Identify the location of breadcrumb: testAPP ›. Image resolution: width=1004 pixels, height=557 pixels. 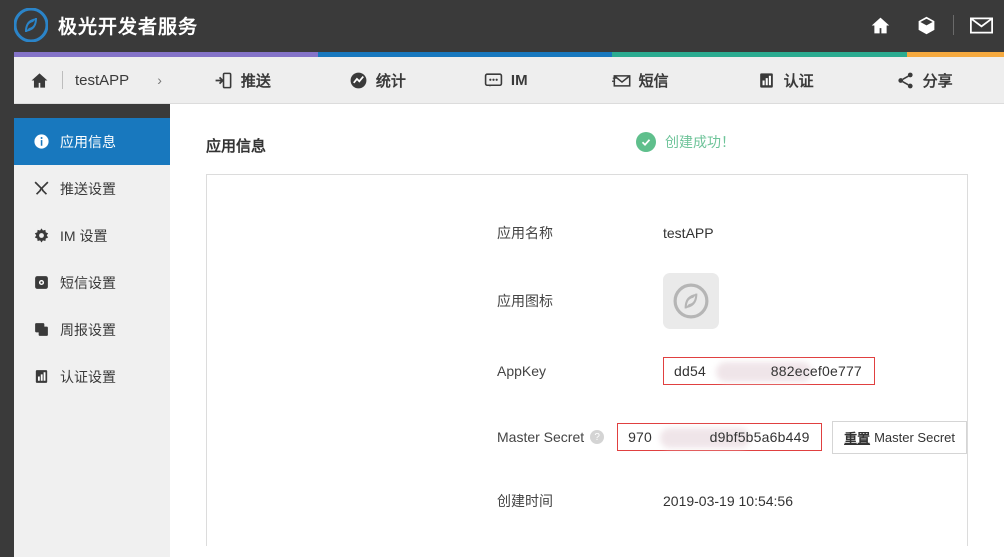
(88, 80).